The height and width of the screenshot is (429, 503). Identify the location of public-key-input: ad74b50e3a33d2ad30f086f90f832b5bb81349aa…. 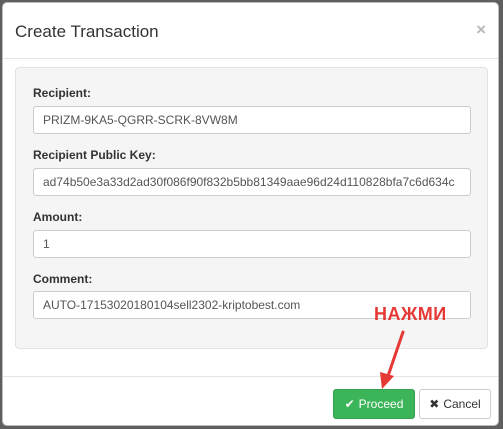
(252, 182).